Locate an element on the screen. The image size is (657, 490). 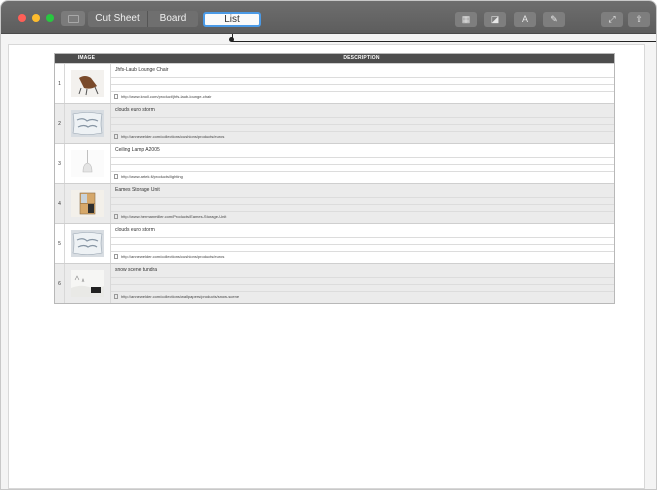
number-column-header is located at coordinates (59, 58).